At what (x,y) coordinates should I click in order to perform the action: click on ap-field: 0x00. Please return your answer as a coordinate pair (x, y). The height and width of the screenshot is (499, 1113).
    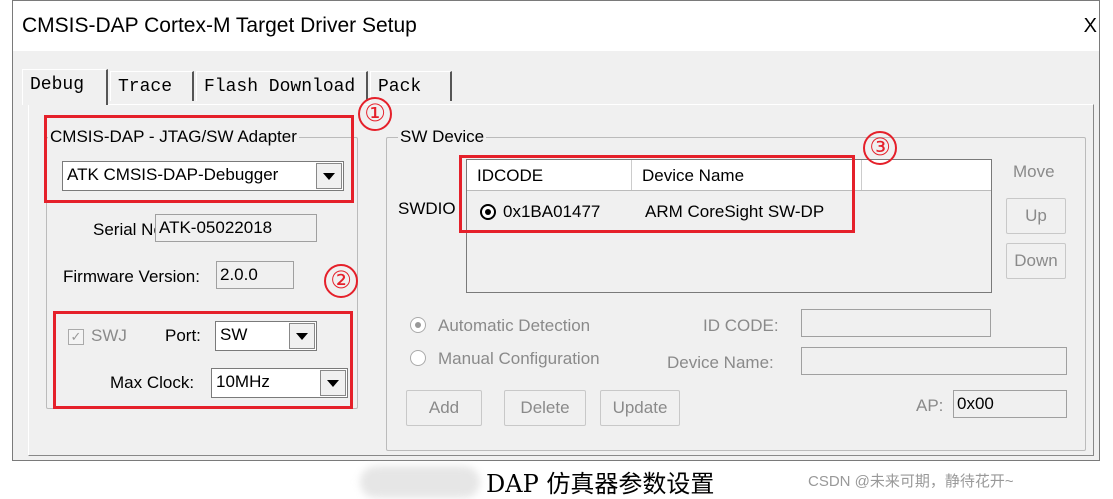
    Looking at the image, I should click on (1010, 404).